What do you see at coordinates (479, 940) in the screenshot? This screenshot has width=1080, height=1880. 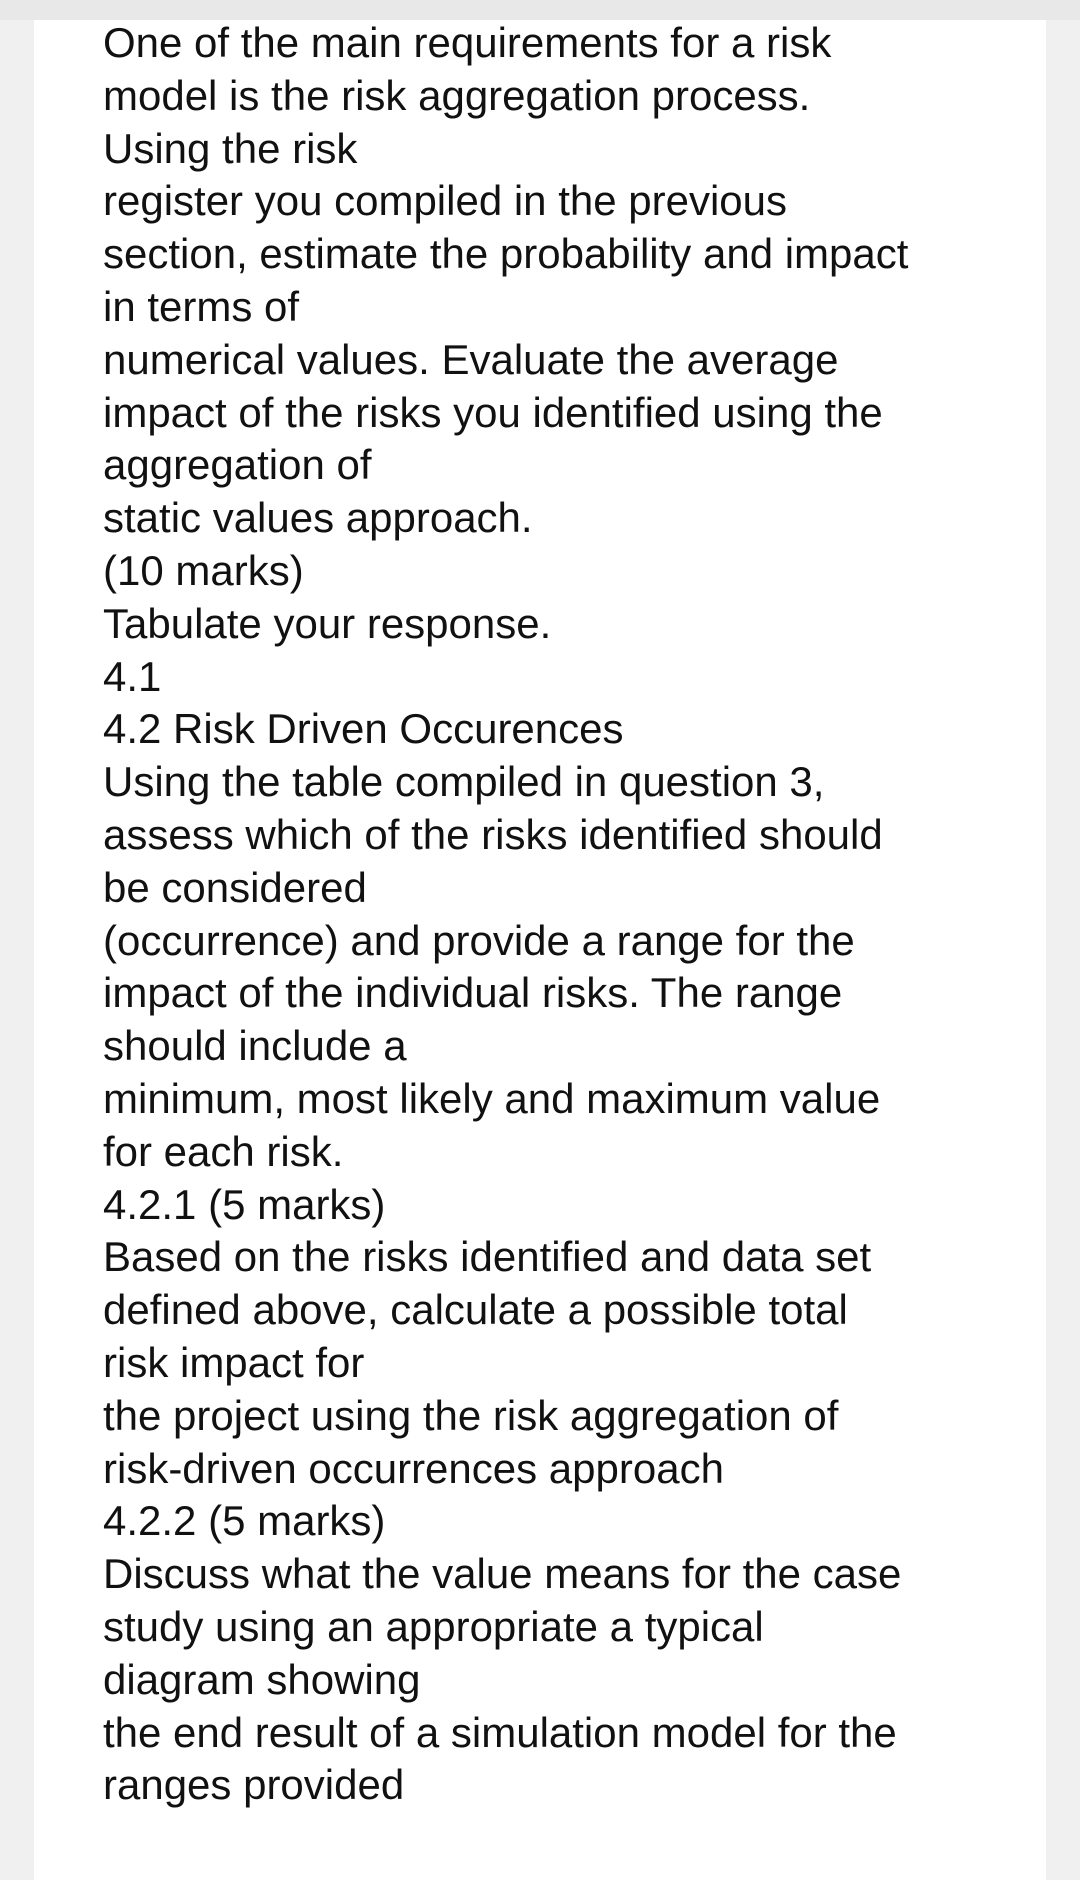 I see `text-line: (occurrence) and provide a range for the` at bounding box center [479, 940].